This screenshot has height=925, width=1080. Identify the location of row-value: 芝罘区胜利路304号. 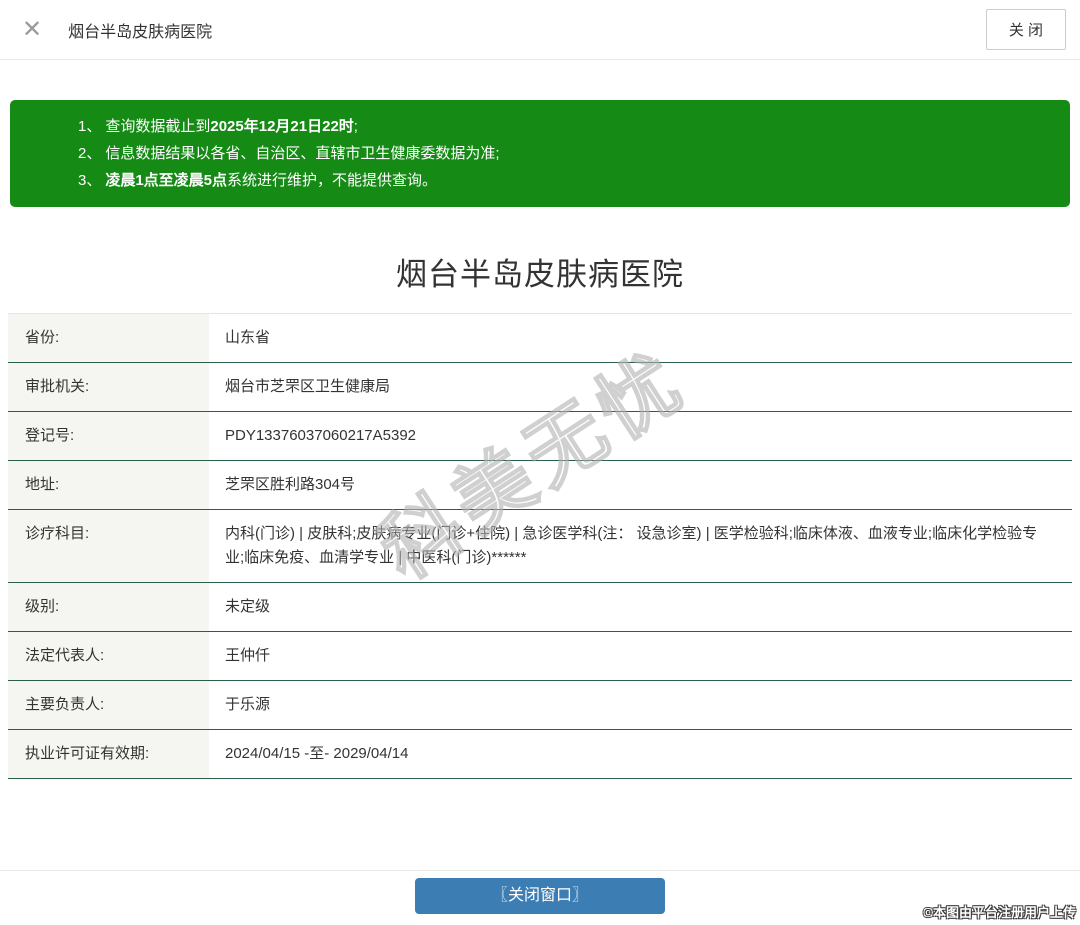
(640, 485).